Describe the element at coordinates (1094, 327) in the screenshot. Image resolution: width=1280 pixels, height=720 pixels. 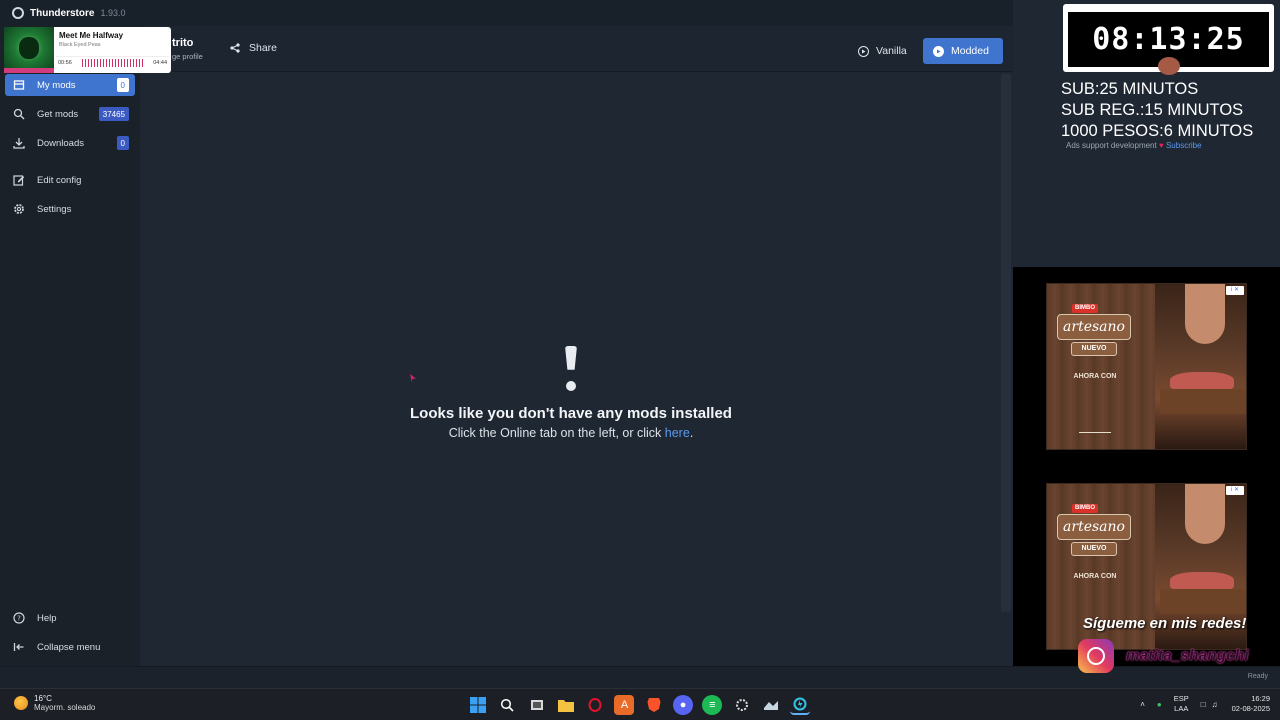
I see `ad-product-name: artesano` at that location.